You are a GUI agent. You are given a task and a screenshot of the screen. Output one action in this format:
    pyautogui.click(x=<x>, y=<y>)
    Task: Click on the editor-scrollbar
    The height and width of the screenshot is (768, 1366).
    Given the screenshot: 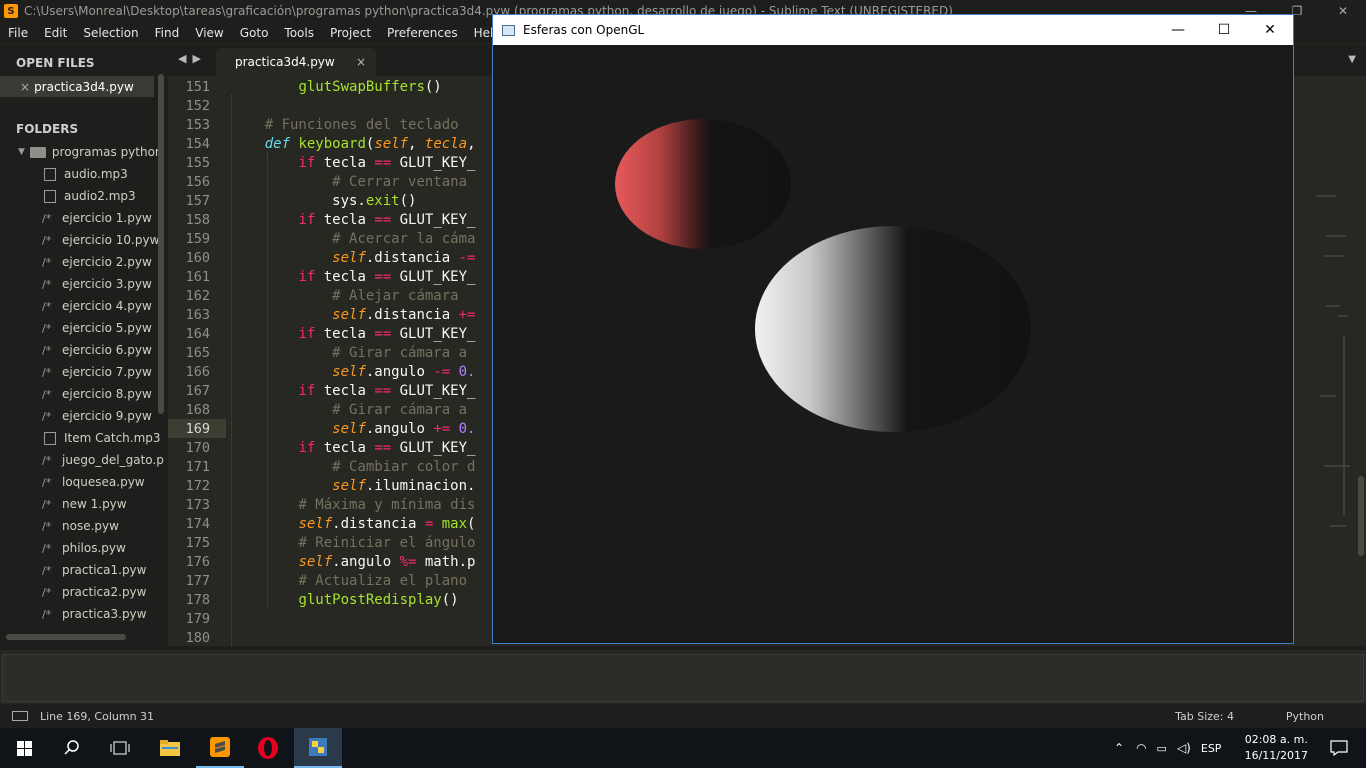 What is the action you would take?
    pyautogui.click(x=1361, y=516)
    